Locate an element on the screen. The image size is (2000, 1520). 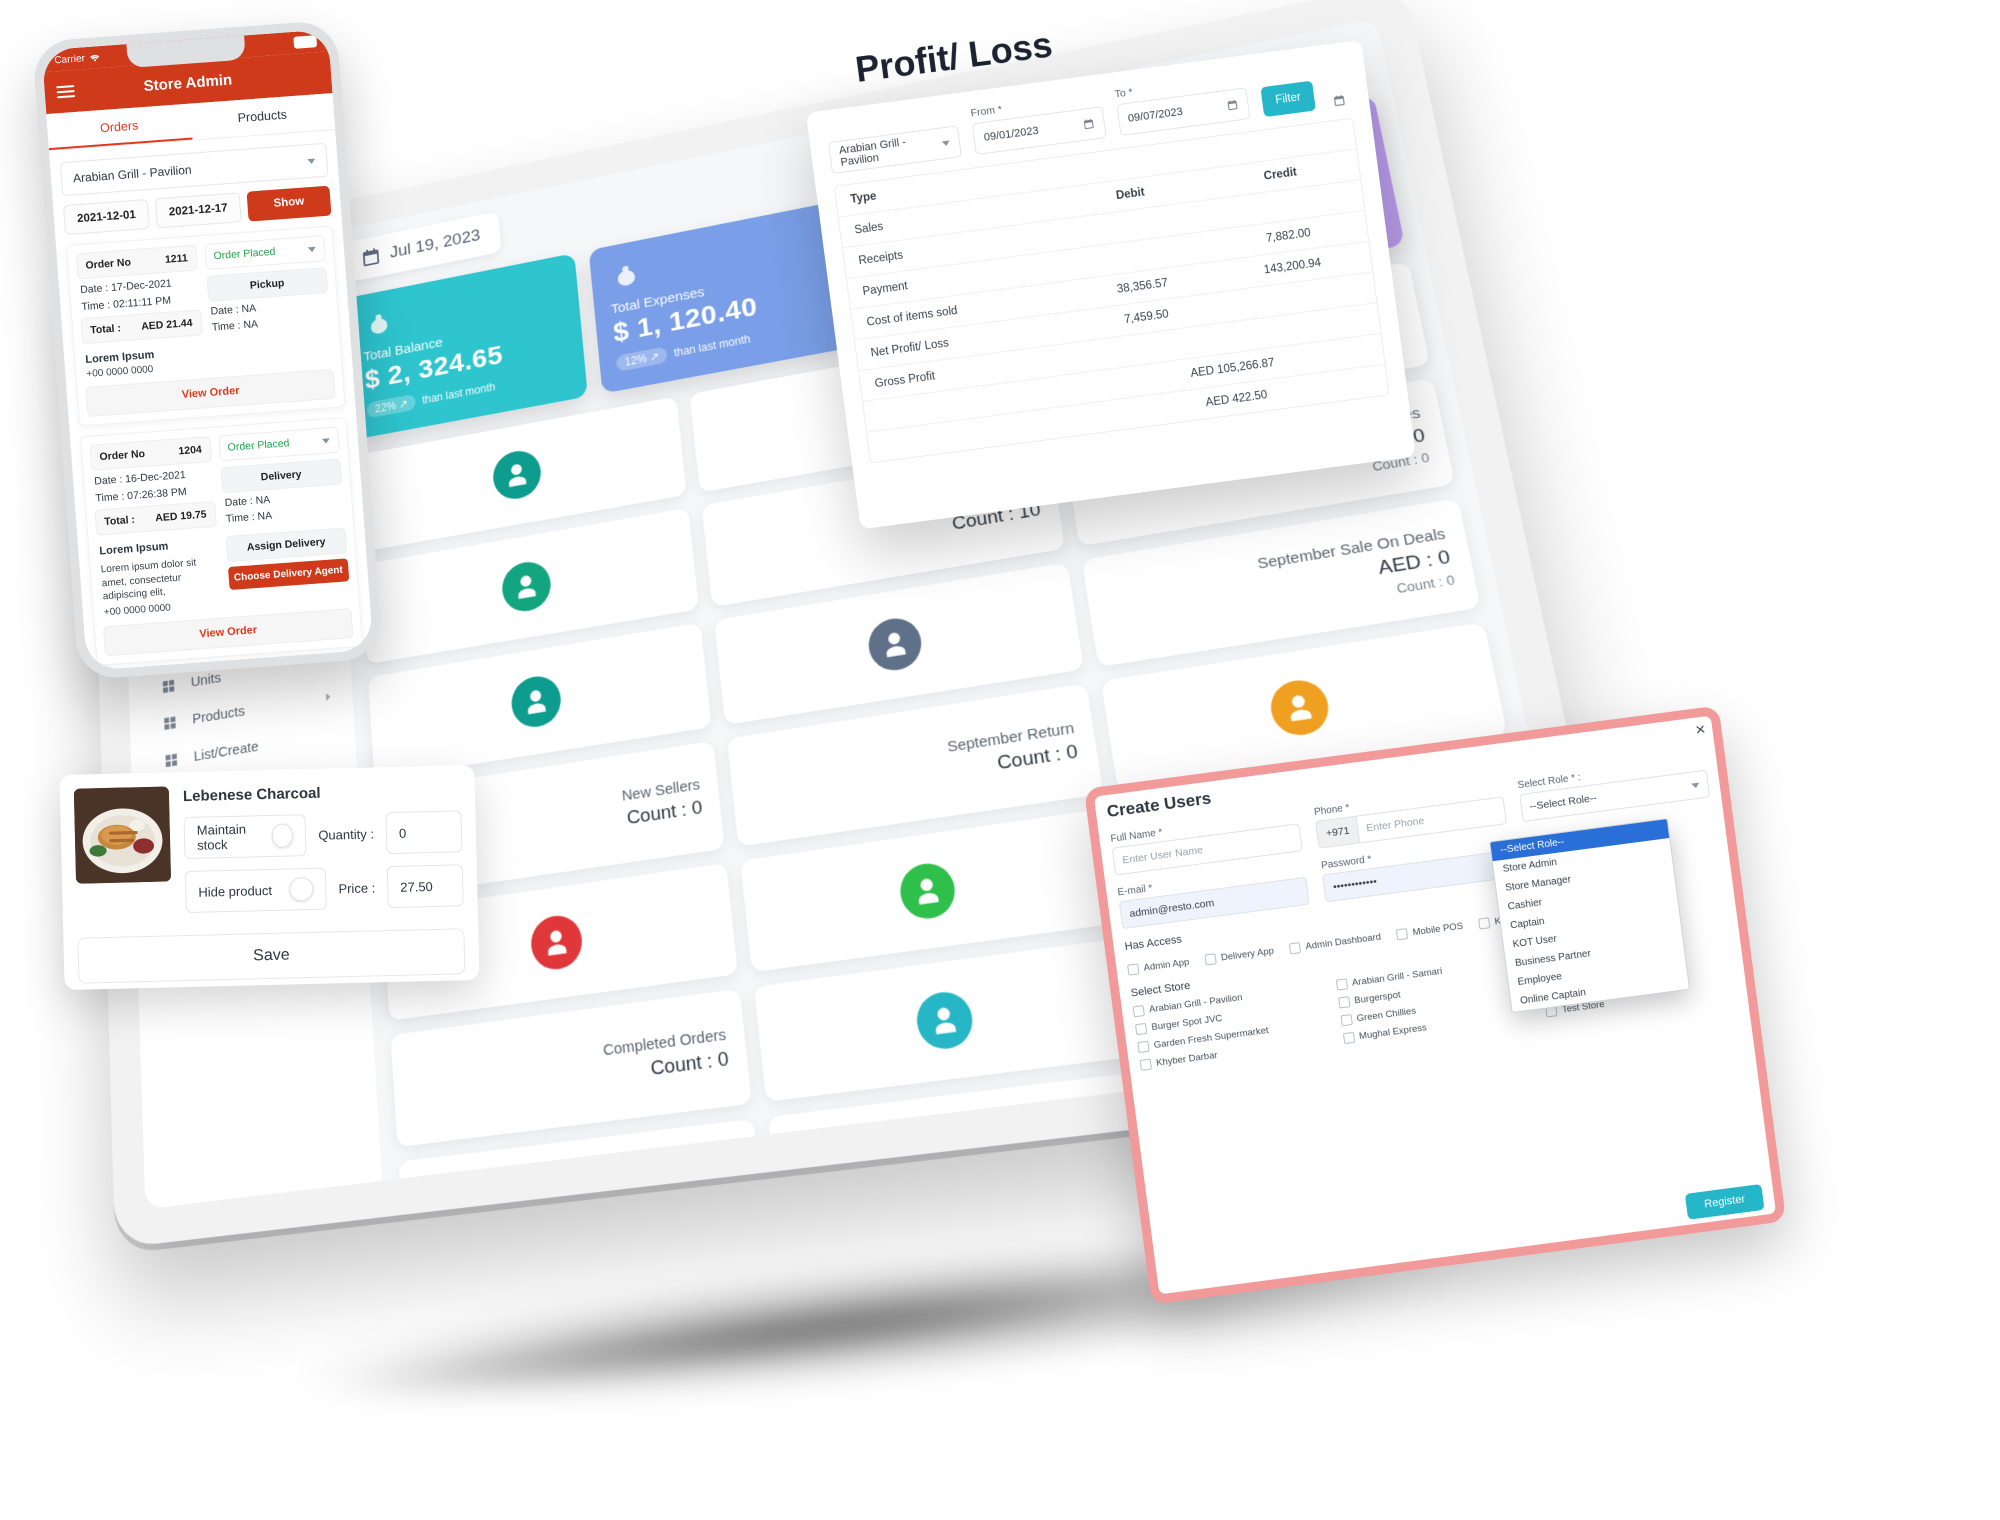
carrier-label: Carrier is located at coordinates (69, 59).